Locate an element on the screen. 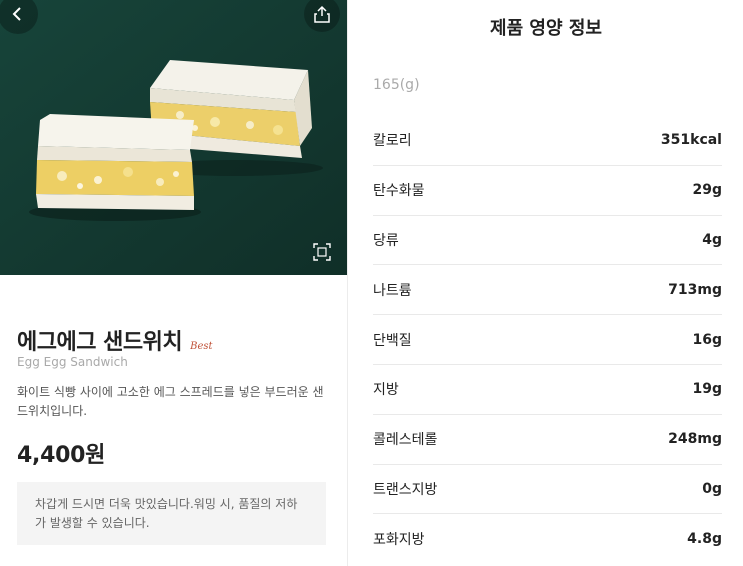 This screenshot has height=566, width=743. product-title-row: 에그에그 샌드위치 Best is located at coordinates (115, 340).